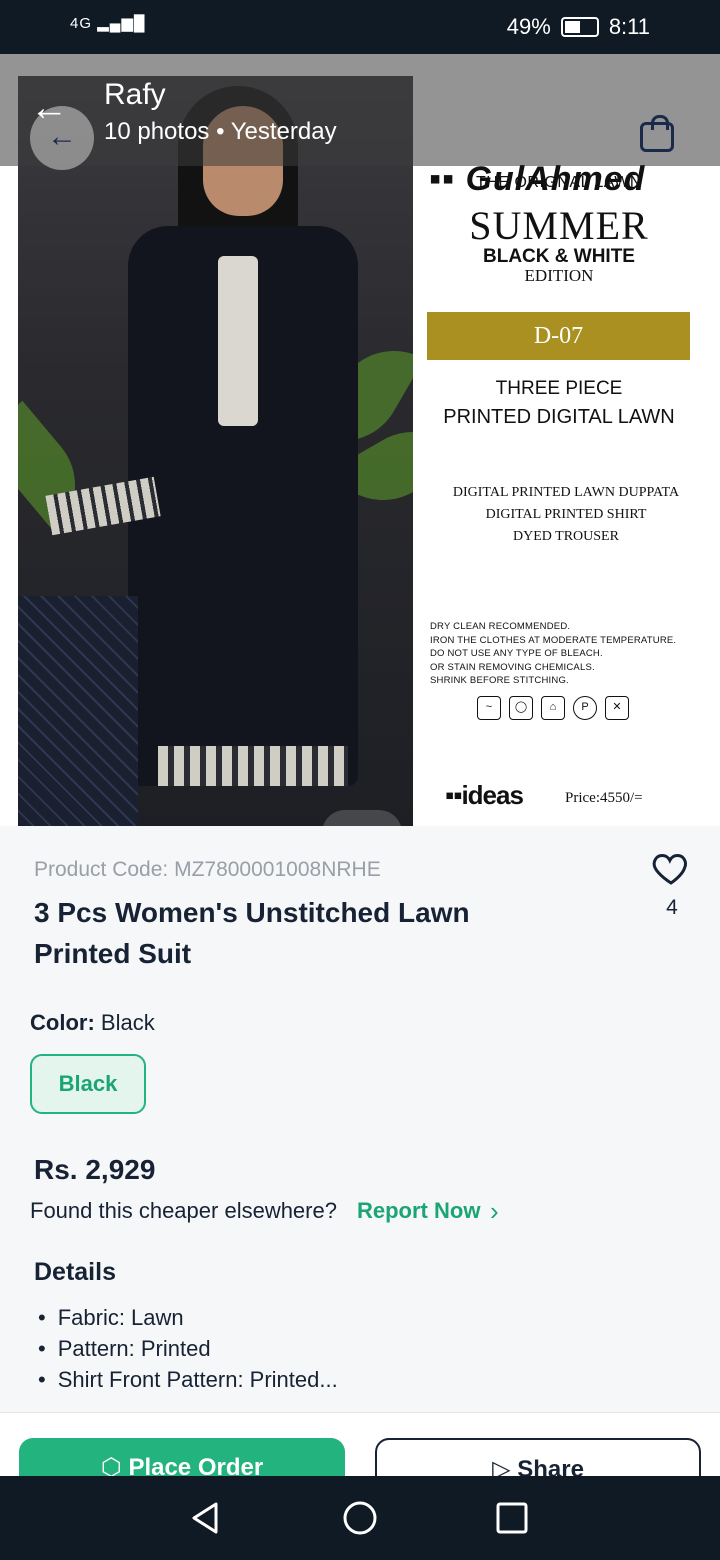 The image size is (720, 1560). What do you see at coordinates (188, 1317) in the screenshot?
I see `detail-item: Fabric: Lawn` at bounding box center [188, 1317].